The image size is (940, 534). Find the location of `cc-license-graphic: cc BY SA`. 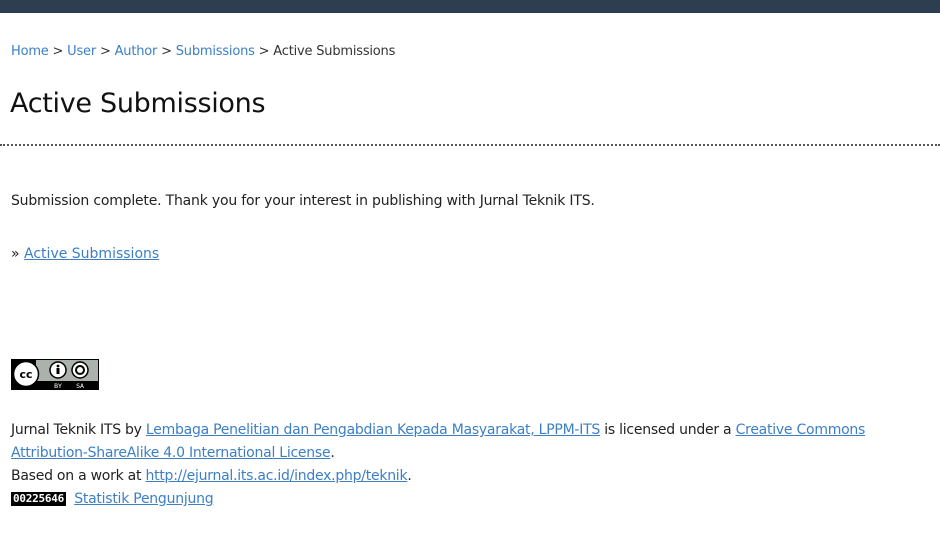

cc-license-graphic: cc BY SA is located at coordinates (55, 374).